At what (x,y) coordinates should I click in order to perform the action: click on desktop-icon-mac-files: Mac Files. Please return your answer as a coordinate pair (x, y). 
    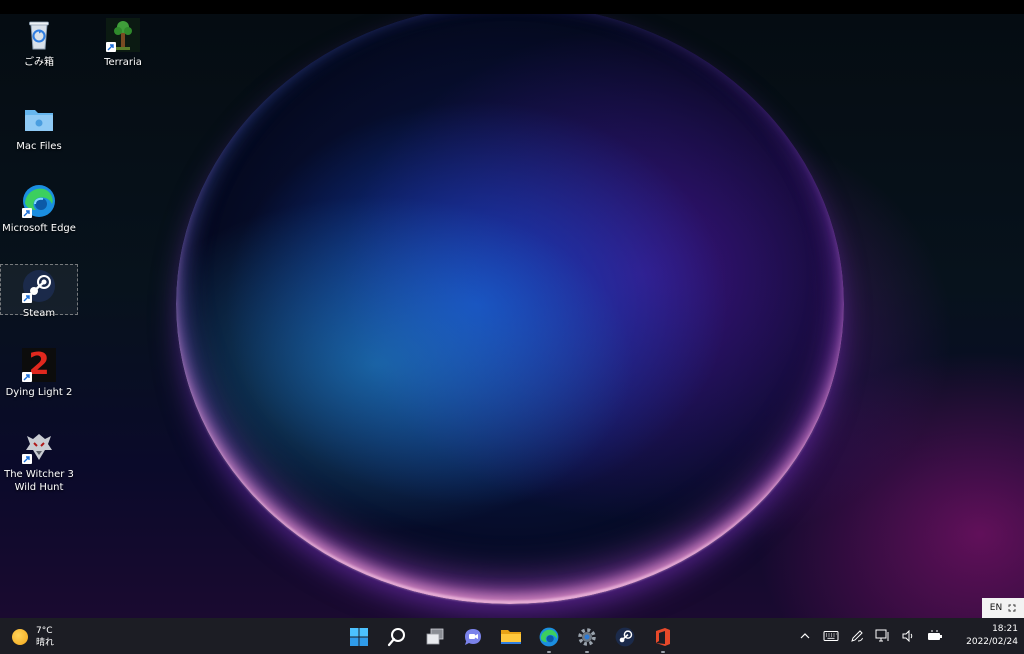
    Looking at the image, I should click on (39, 127).